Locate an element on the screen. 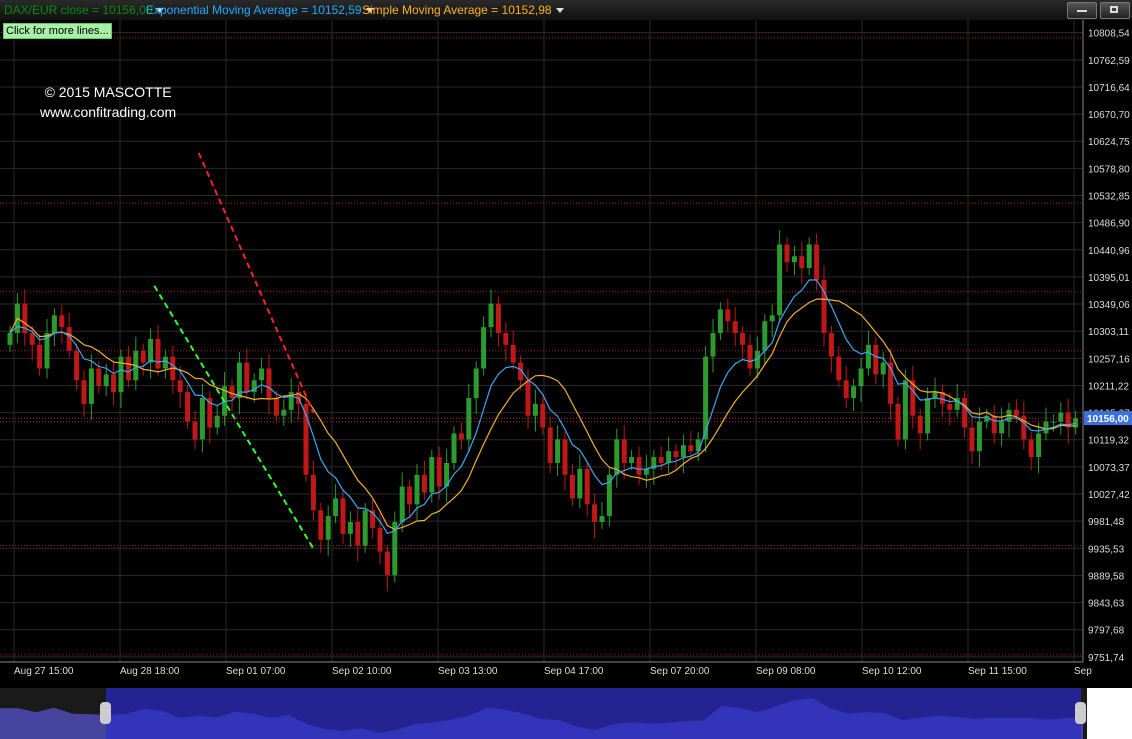  y-tick-label: 9751,74 is located at coordinates (1106, 658).